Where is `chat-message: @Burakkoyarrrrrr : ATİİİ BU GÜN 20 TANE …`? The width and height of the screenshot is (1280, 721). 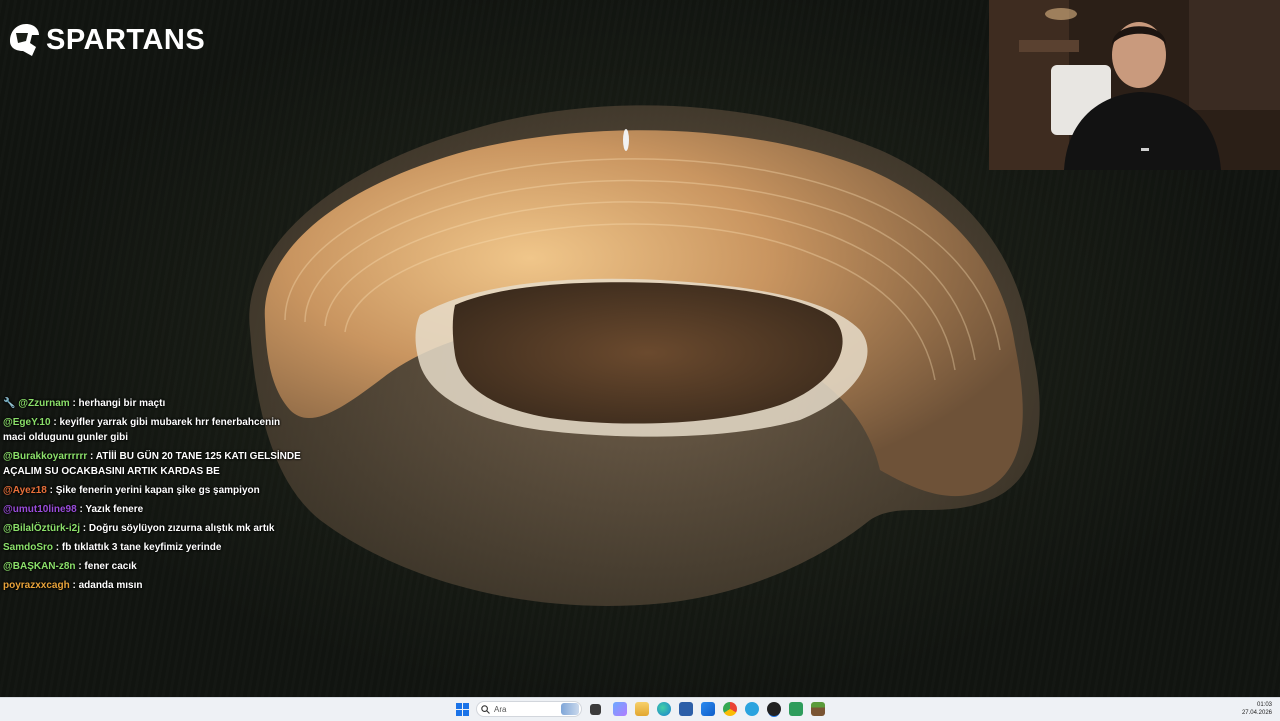 chat-message: @Burakkoyarrrrrr : ATİİİ BU GÜN 20 TANE … is located at coordinates (153, 464).